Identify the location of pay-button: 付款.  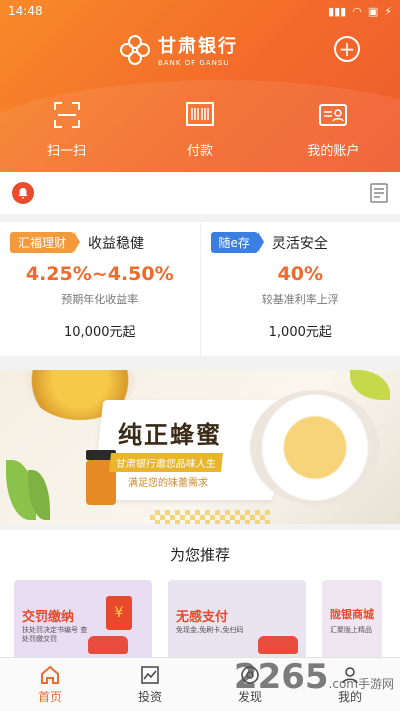
(199, 129).